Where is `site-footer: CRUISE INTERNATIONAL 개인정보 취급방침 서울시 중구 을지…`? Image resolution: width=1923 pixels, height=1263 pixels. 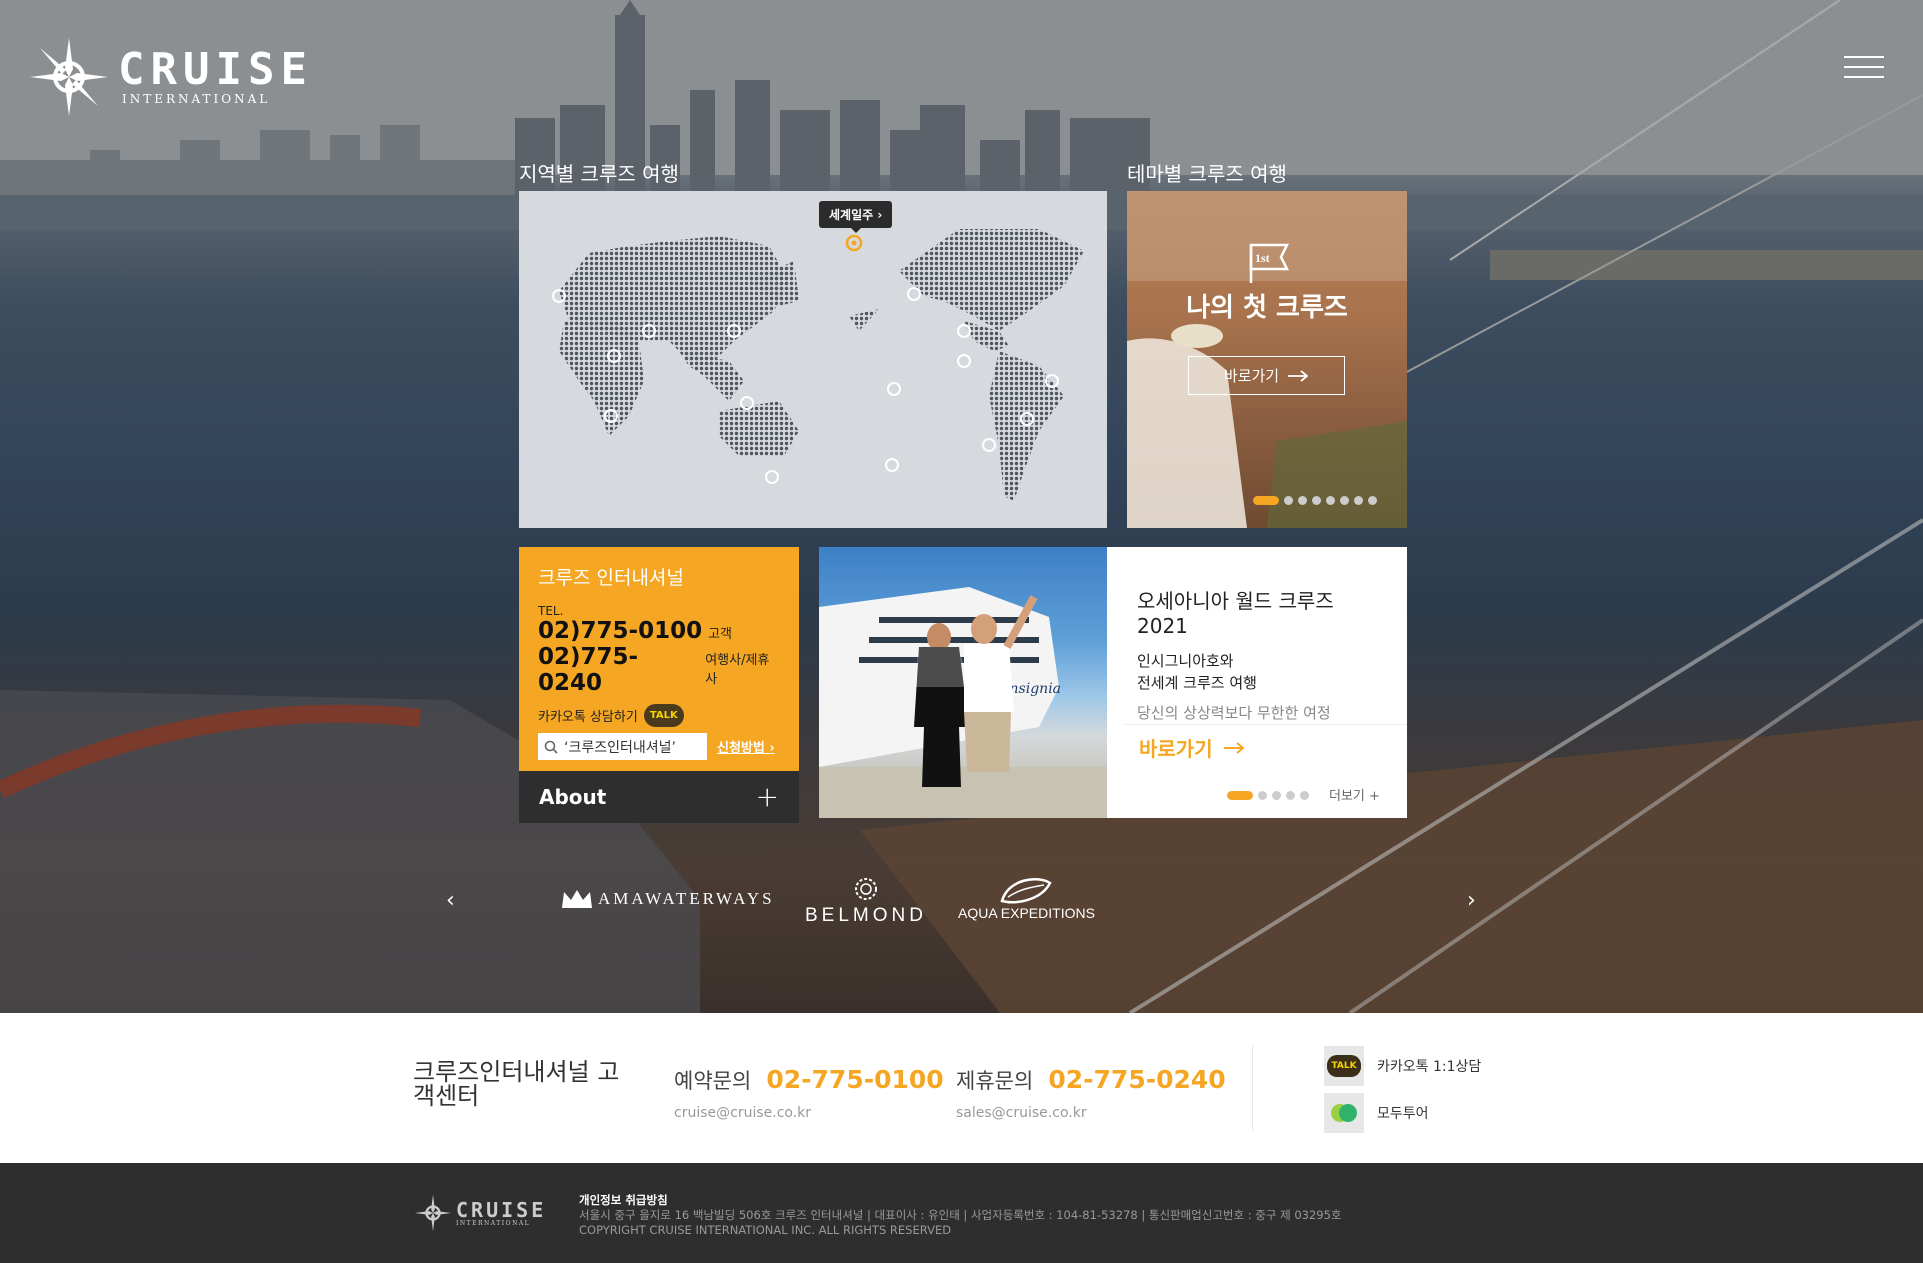 site-footer: CRUISE INTERNATIONAL 개인정보 취급방침 서울시 중구 을지… is located at coordinates (961, 1213).